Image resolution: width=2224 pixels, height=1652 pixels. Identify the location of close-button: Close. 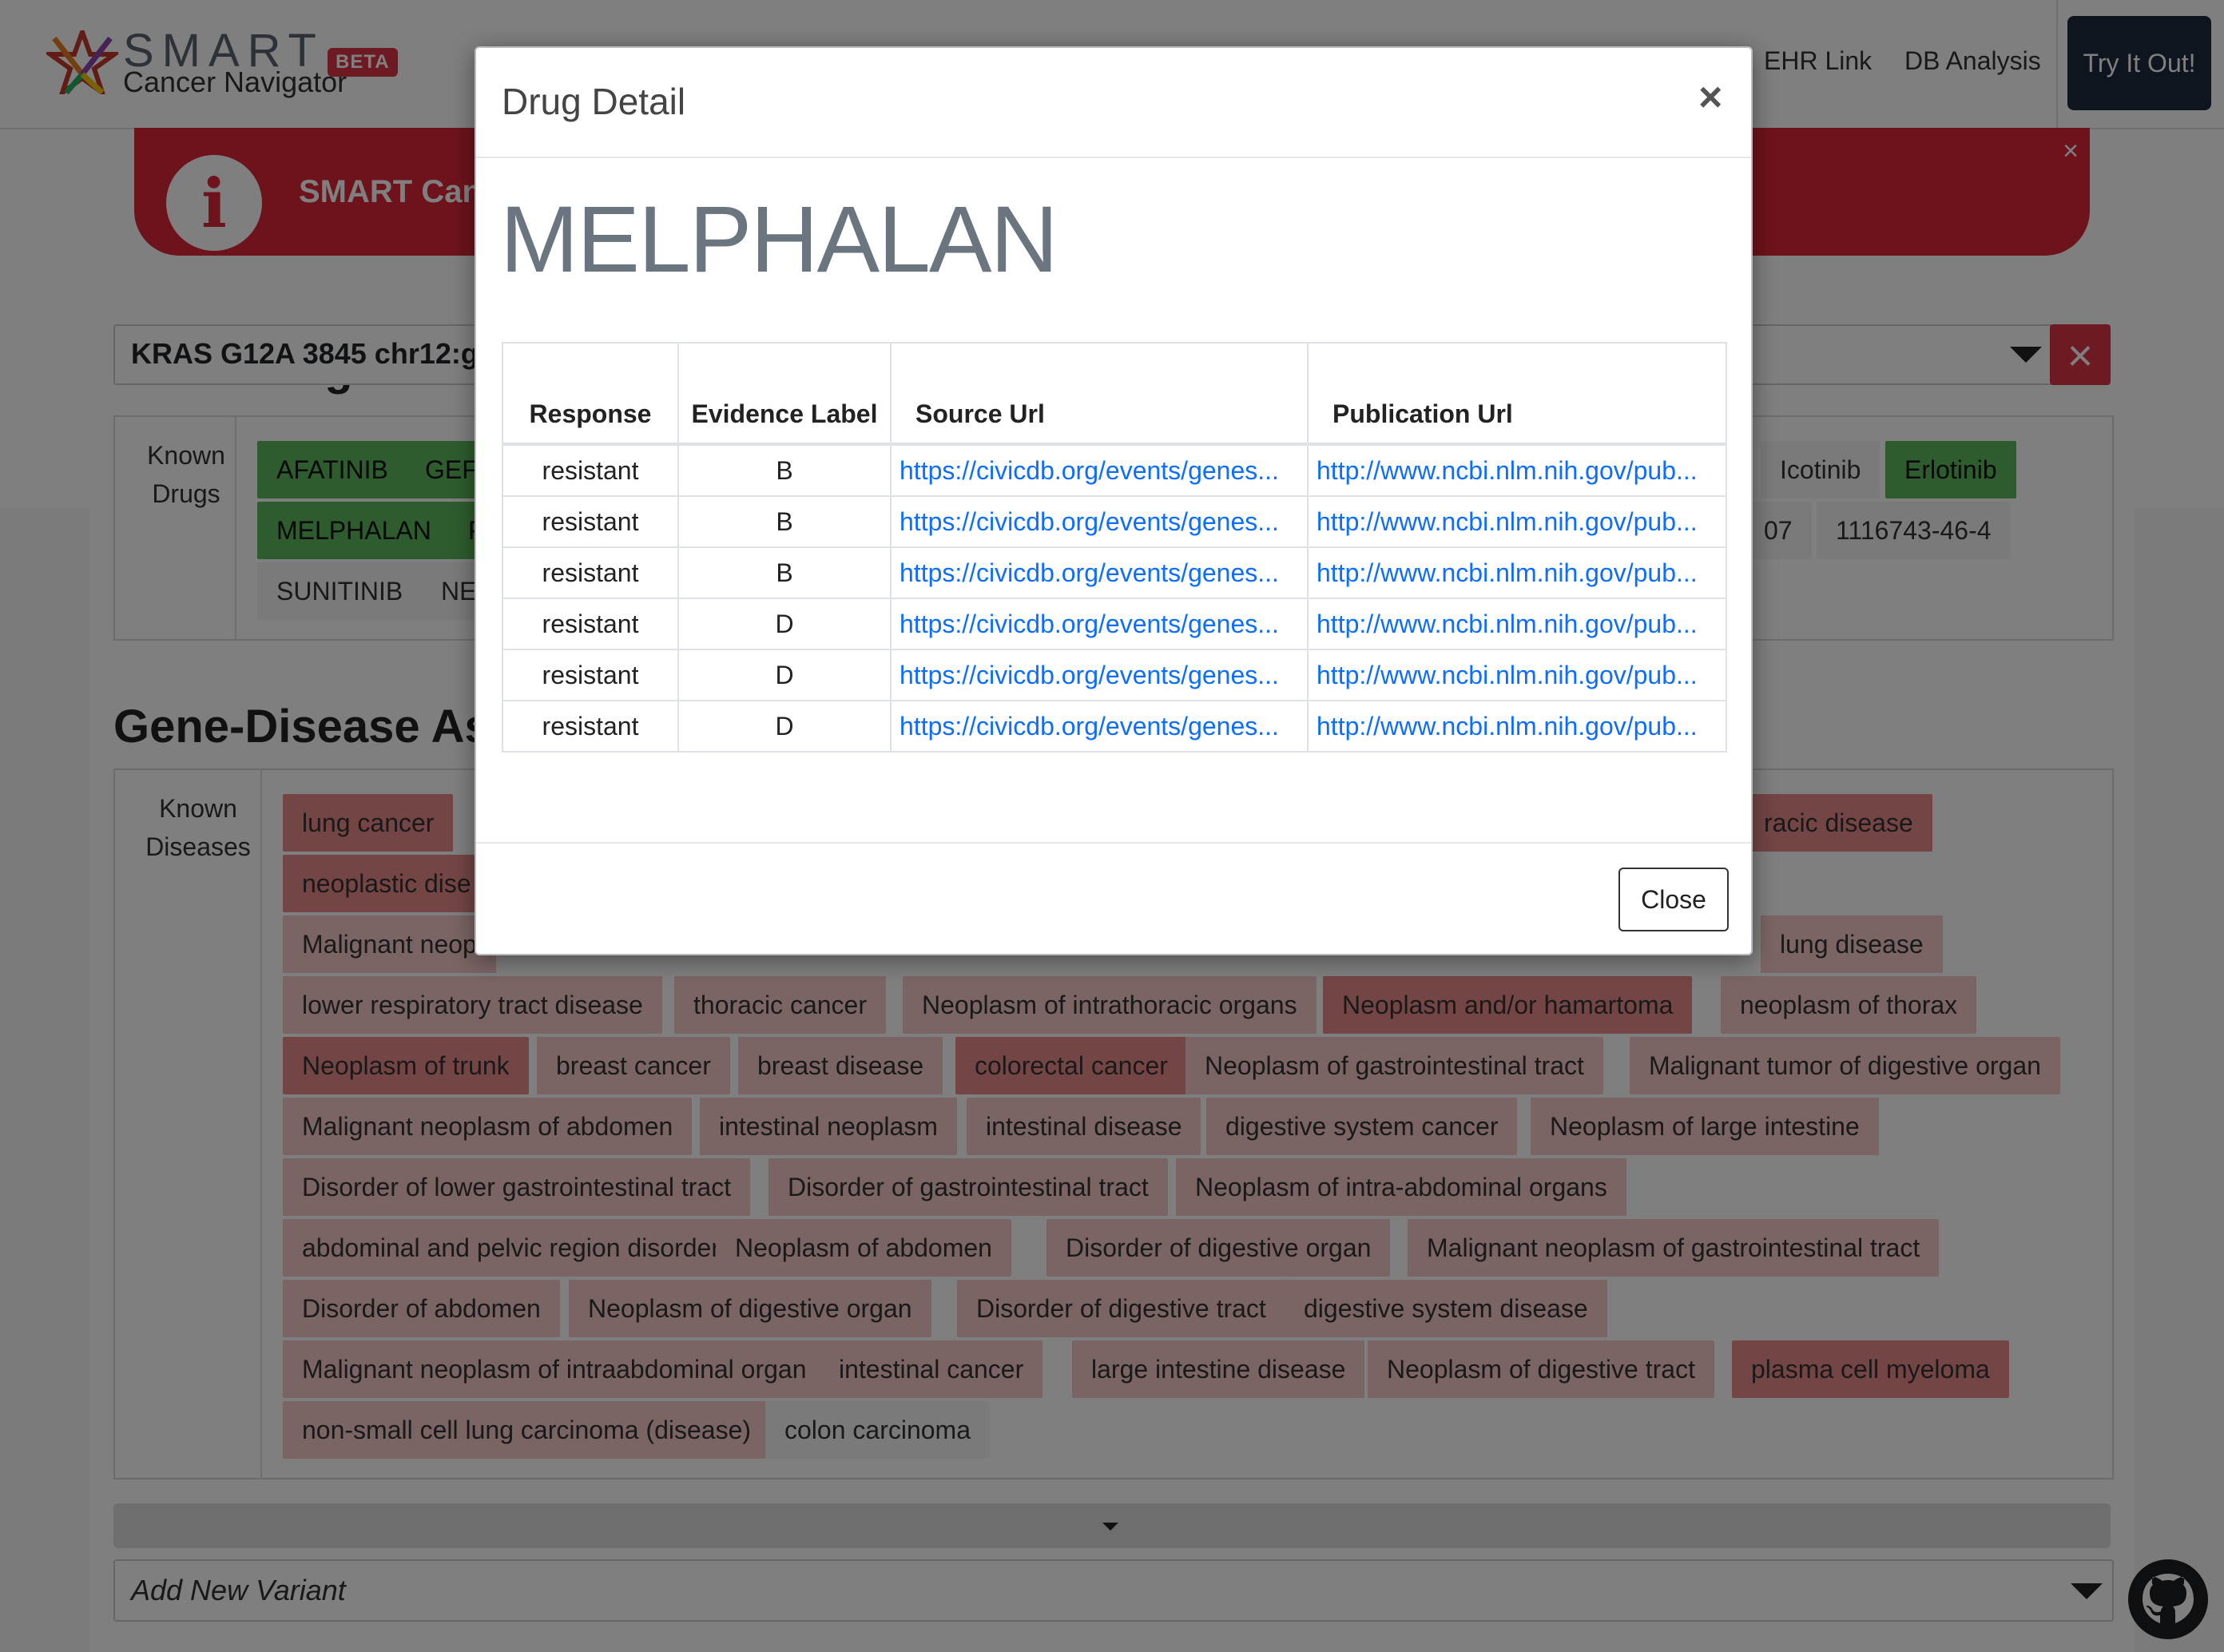
(1673, 899).